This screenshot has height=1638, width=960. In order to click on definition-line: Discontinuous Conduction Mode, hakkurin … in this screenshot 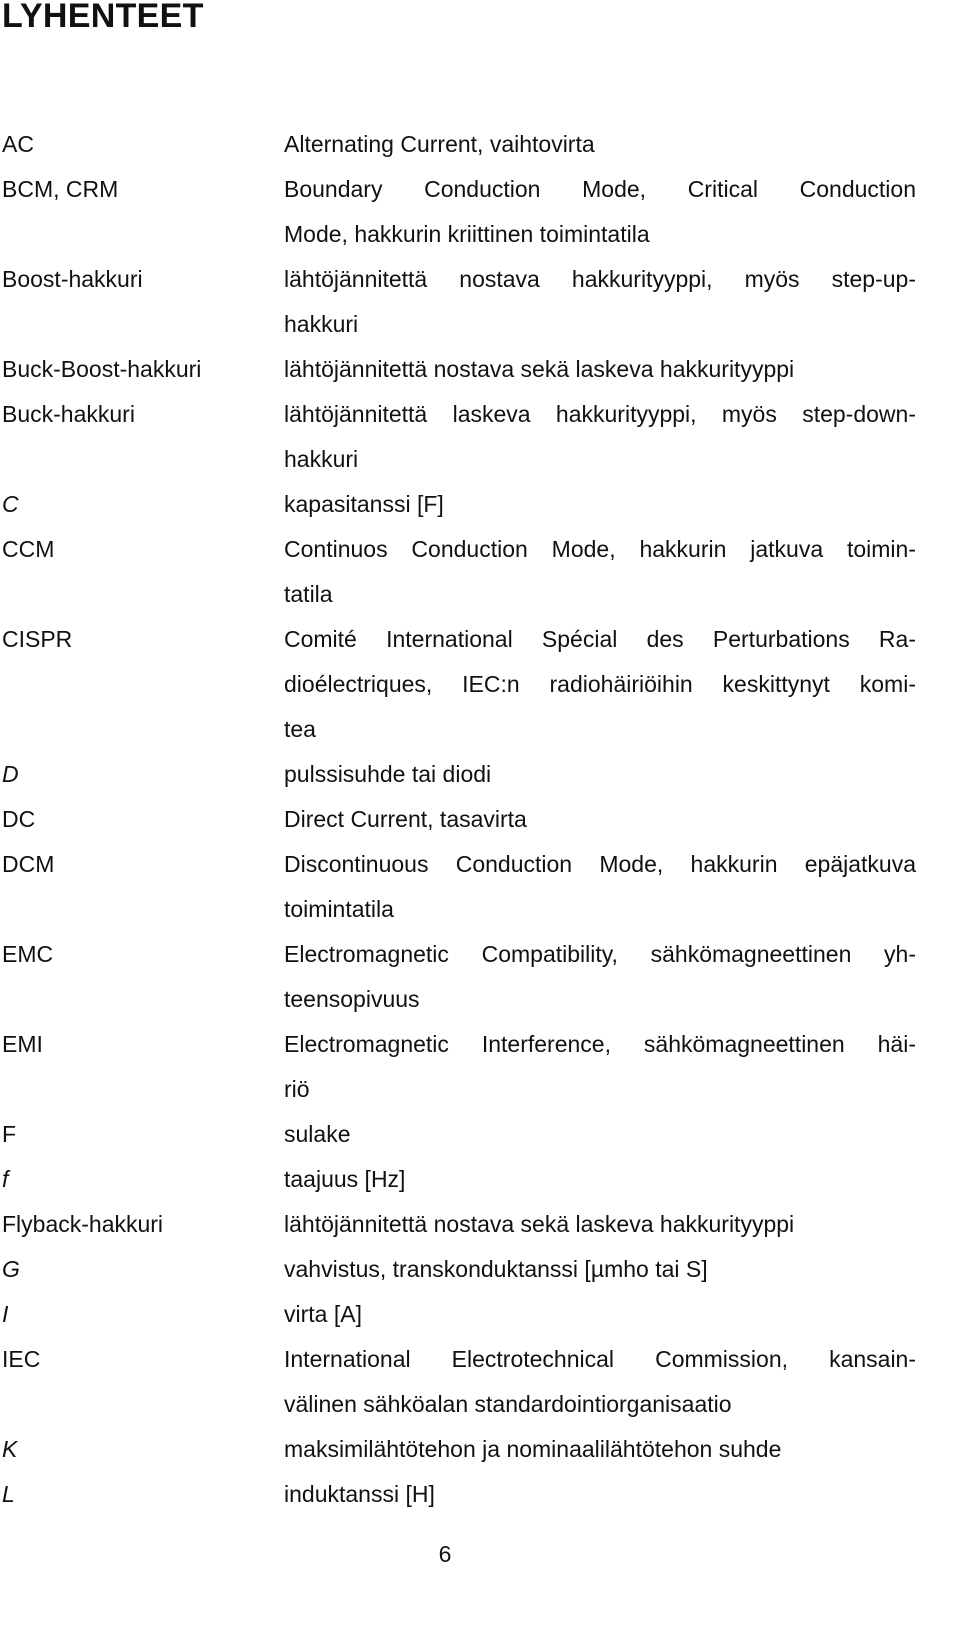, I will do `click(600, 864)`.